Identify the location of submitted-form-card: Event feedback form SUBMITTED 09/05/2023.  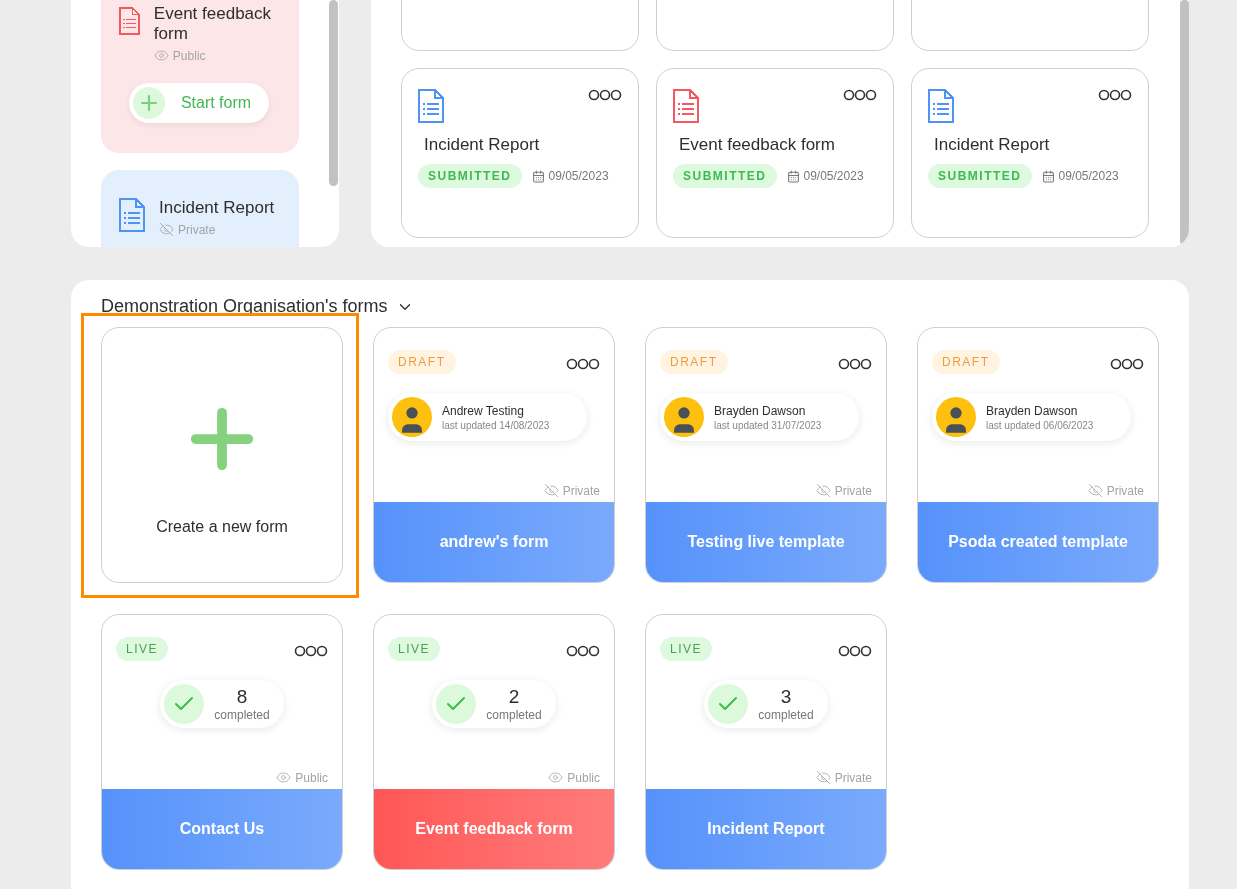
(775, 153).